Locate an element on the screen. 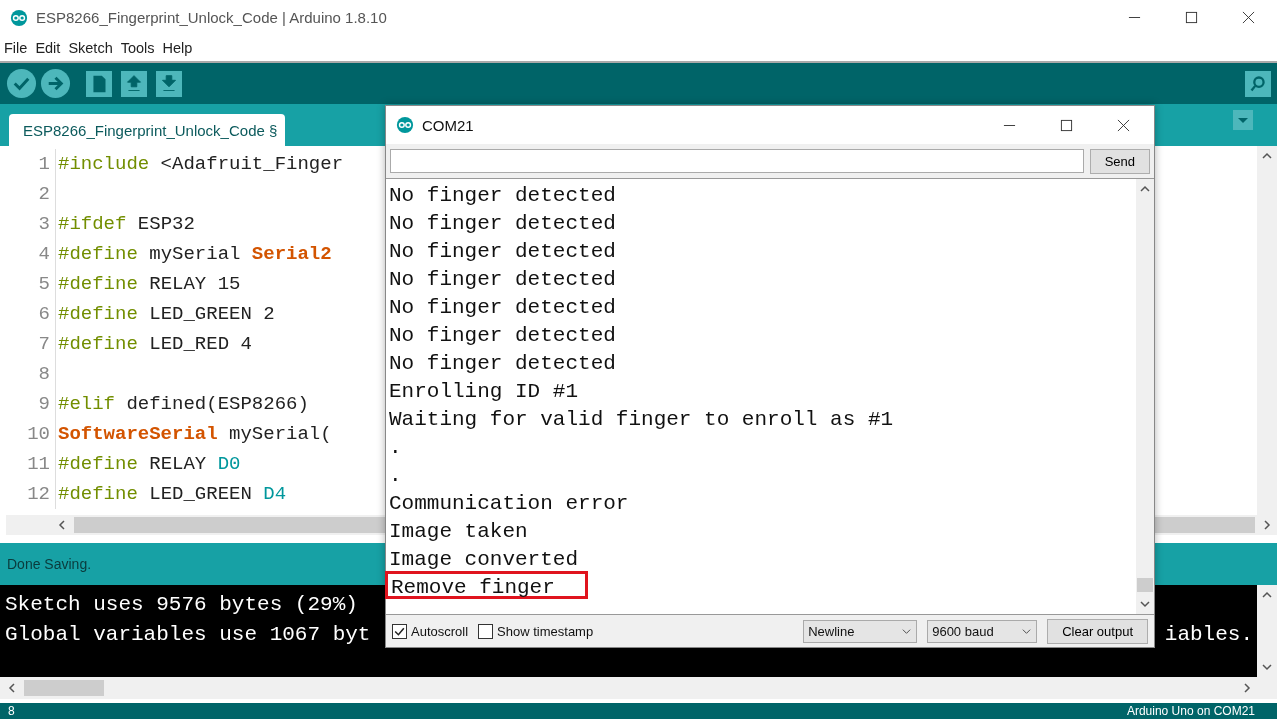  line-number: 9 is located at coordinates (31, 404).